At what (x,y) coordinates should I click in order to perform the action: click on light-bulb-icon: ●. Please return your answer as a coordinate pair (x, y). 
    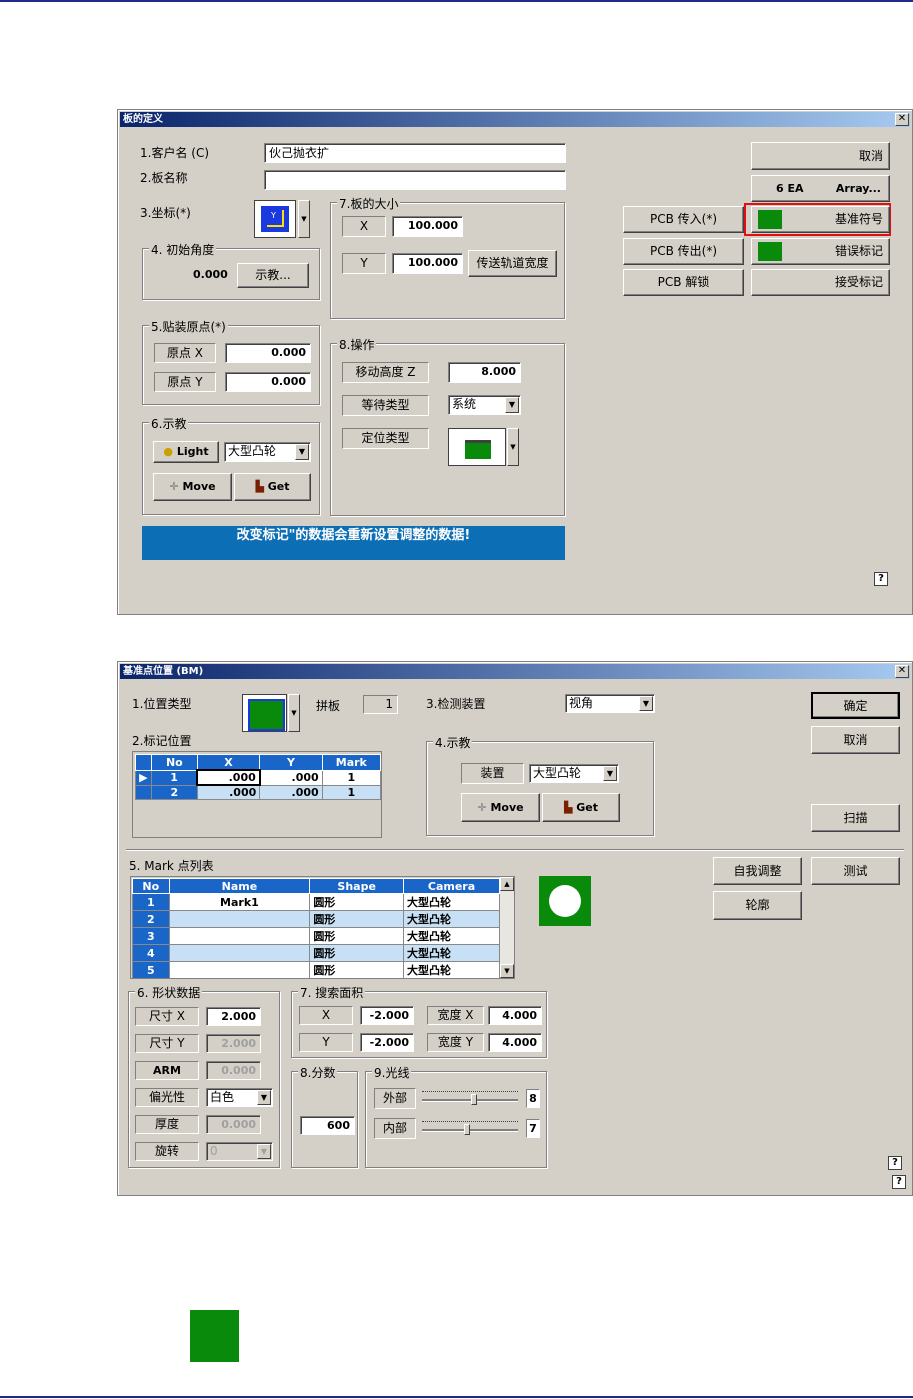
    Looking at the image, I should click on (168, 451).